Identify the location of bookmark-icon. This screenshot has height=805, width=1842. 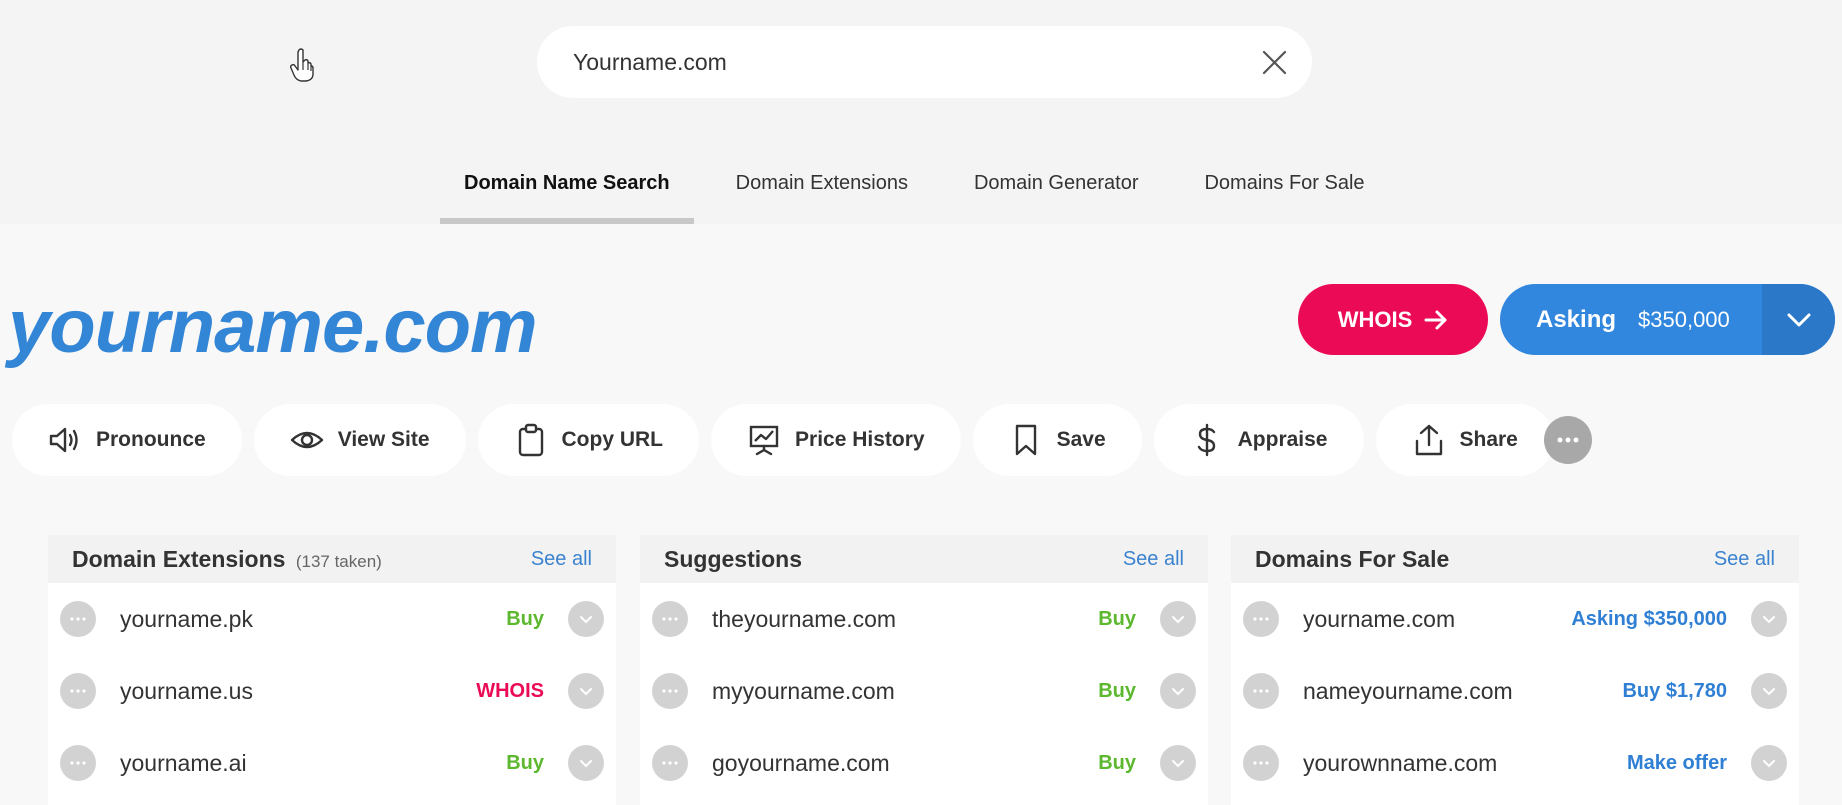
(1025, 440).